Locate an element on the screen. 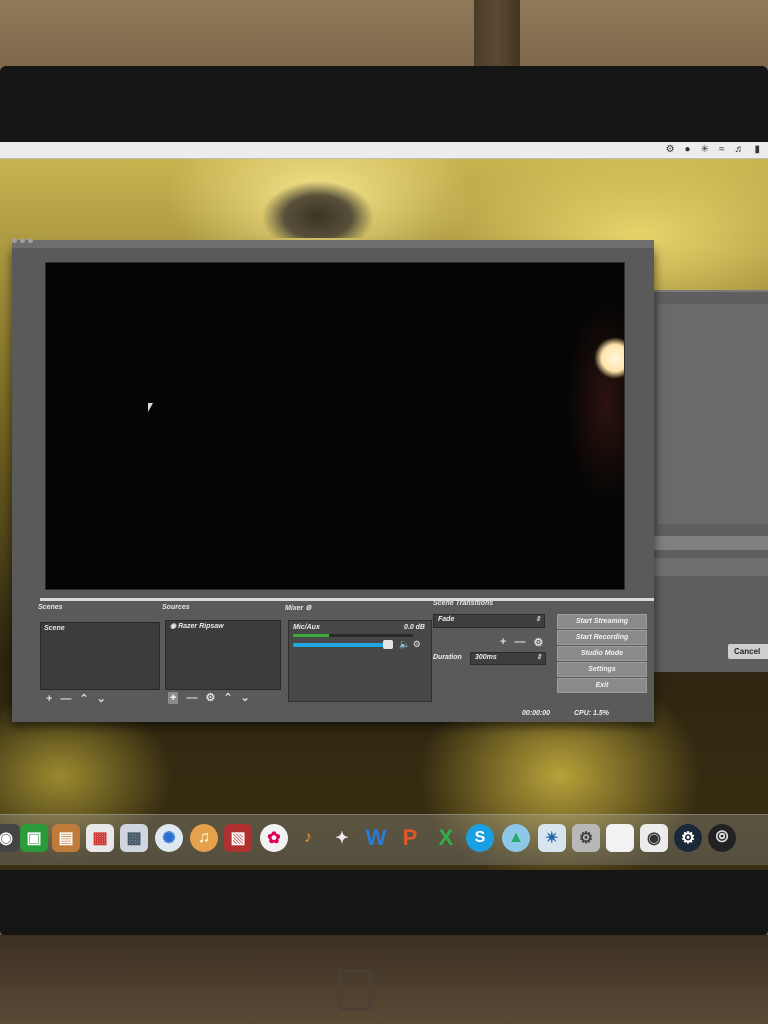  preview-divider is located at coordinates (347, 599).